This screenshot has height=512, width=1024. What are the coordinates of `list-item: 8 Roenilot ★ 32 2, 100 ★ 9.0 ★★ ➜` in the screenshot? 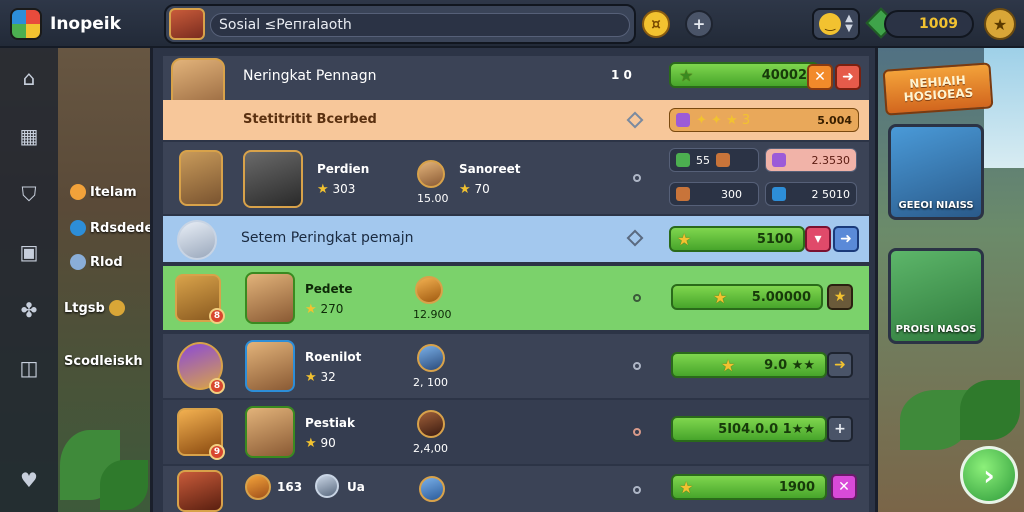 It's located at (516, 366).